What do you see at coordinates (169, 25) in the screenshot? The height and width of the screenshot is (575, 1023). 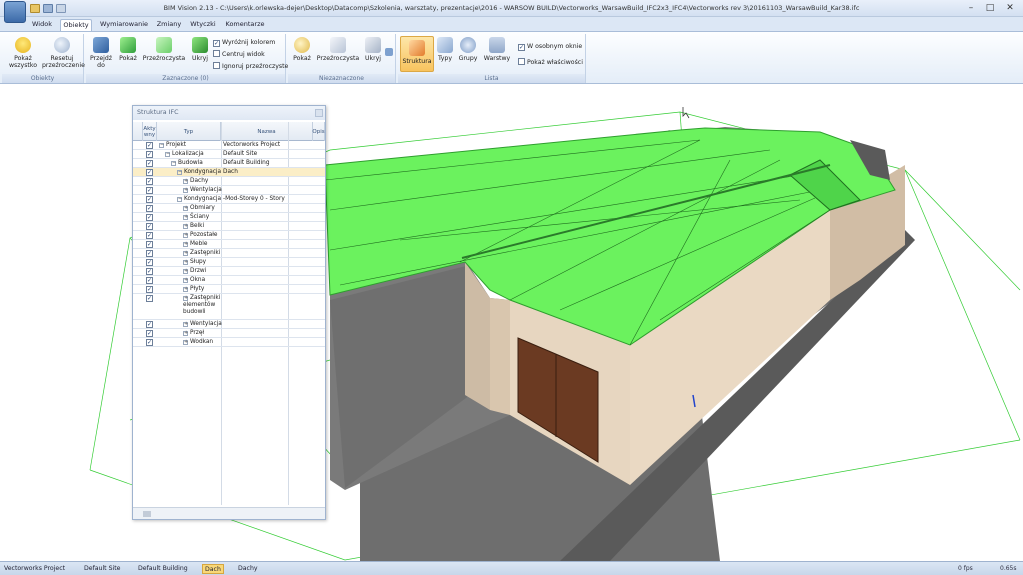 I see `tab-zmiany: Zmiany` at bounding box center [169, 25].